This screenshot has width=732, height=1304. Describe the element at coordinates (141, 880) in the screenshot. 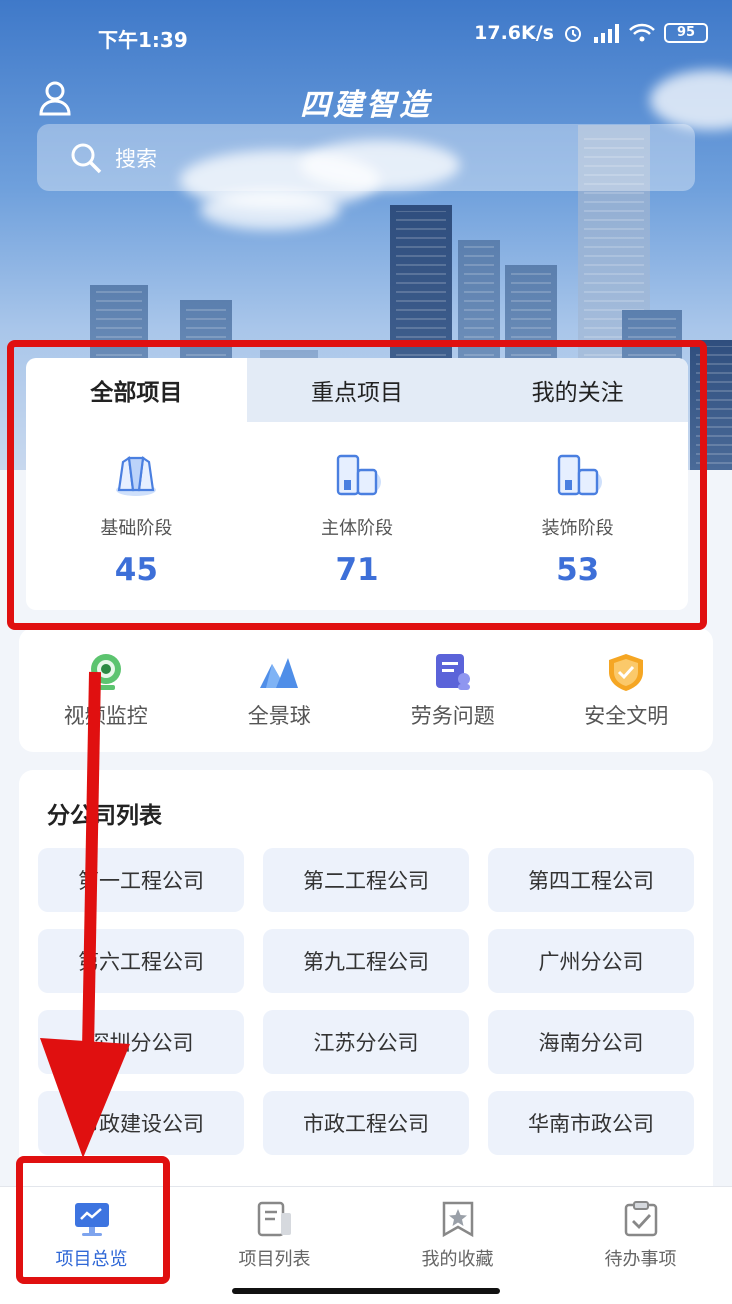

I see `branch-item: 第一工程公司` at that location.